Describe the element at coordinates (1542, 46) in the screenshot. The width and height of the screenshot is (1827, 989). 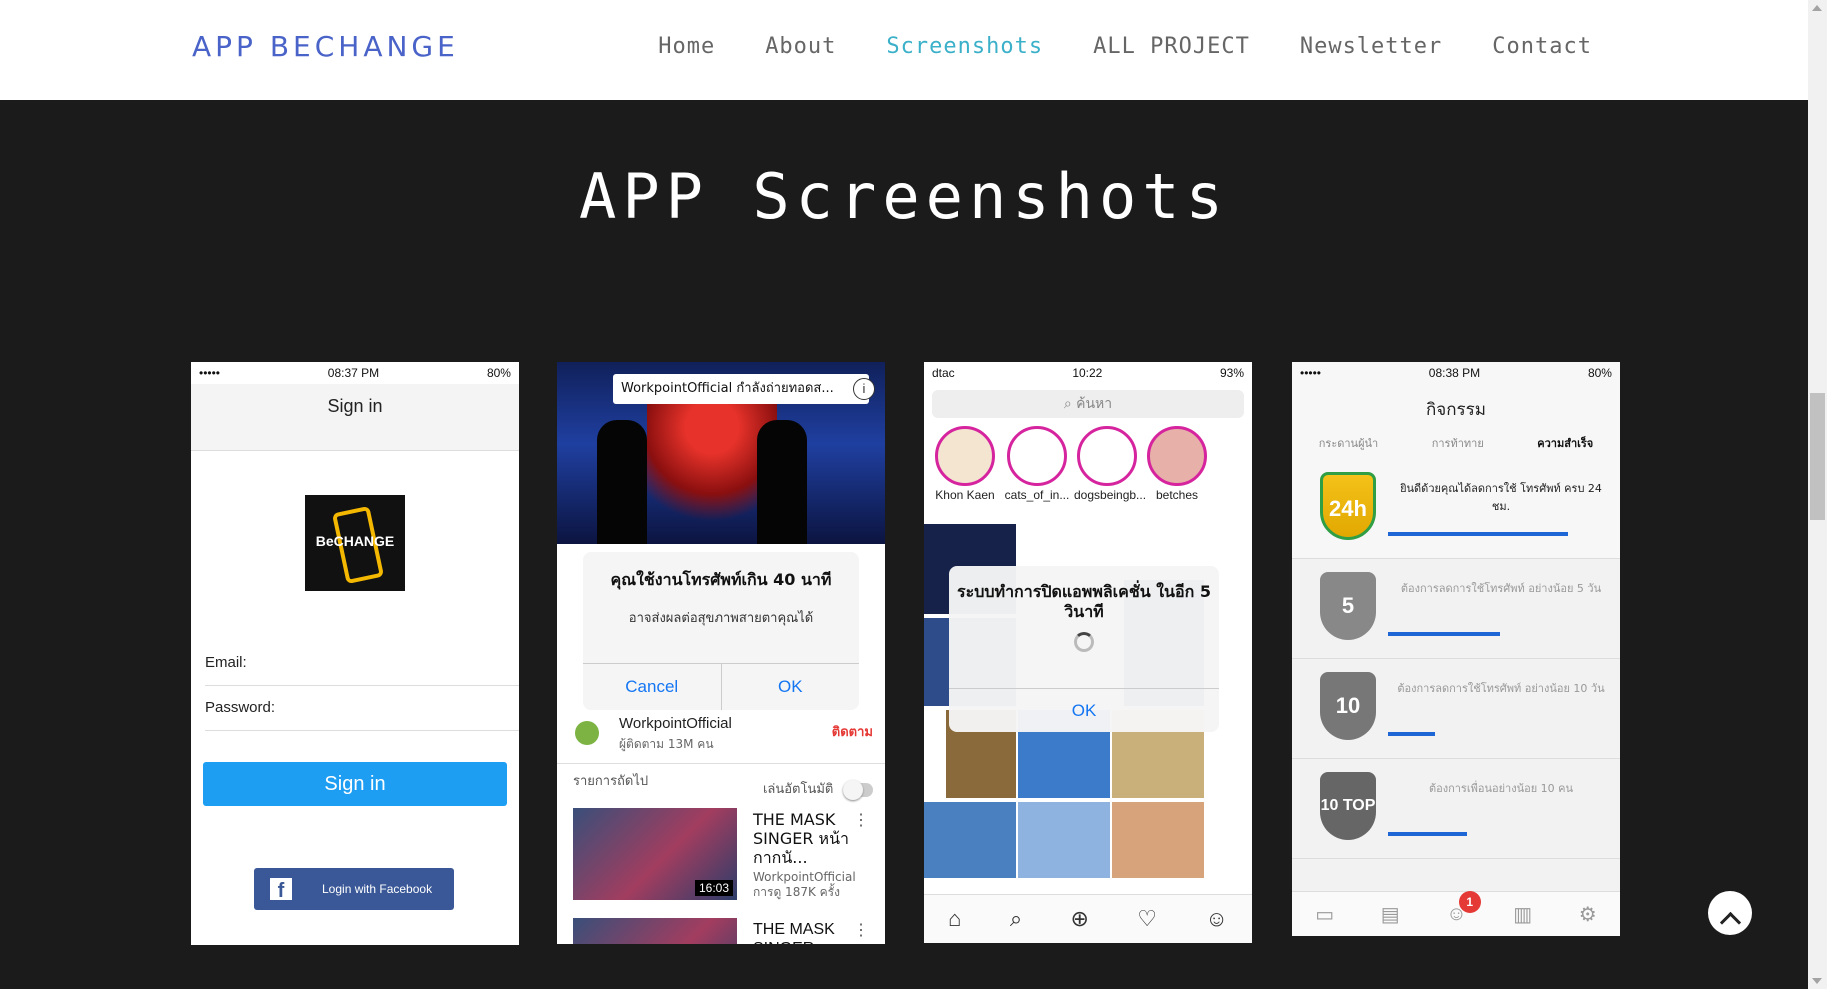
I see `nav-contact: Contact` at that location.